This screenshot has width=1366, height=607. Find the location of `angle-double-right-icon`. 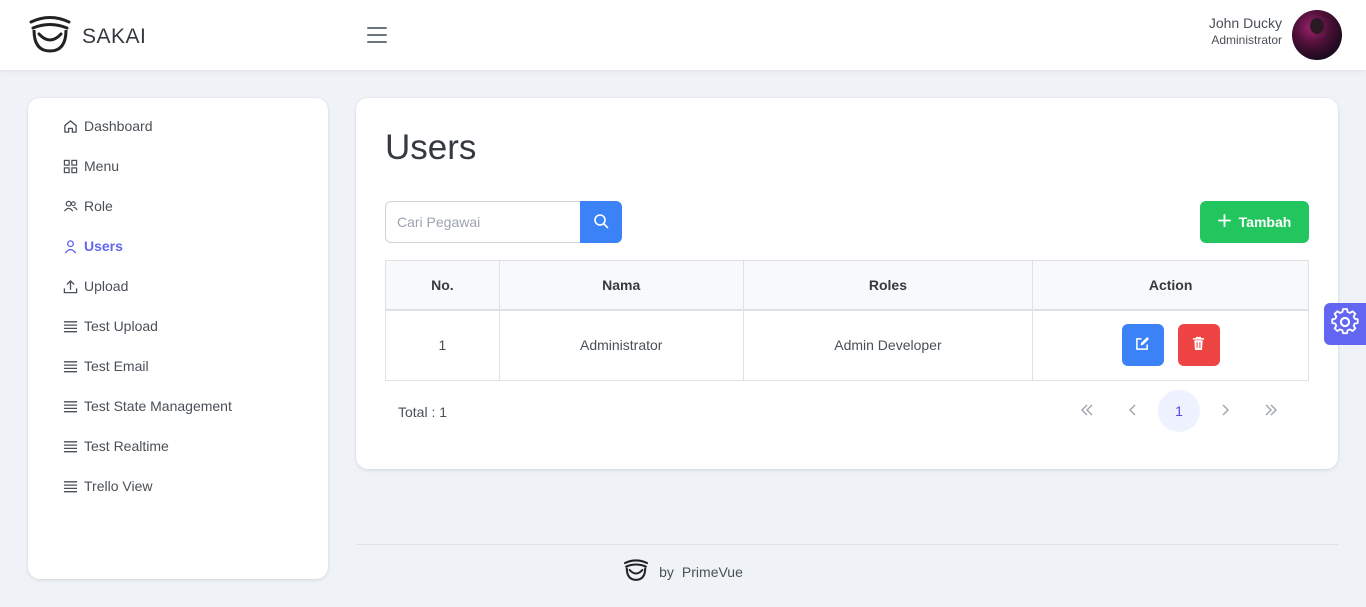

angle-double-right-icon is located at coordinates (1271, 411).